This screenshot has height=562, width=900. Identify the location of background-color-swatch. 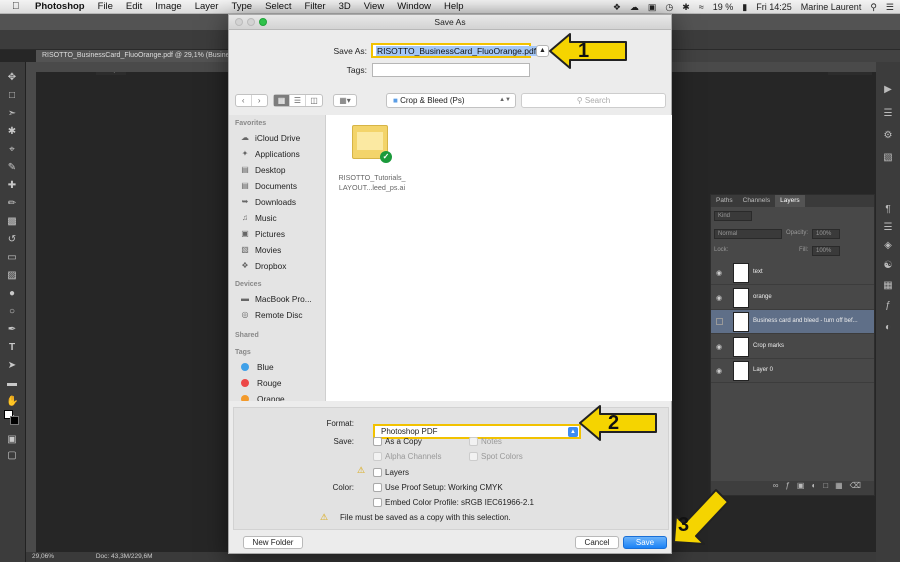
(14, 420).